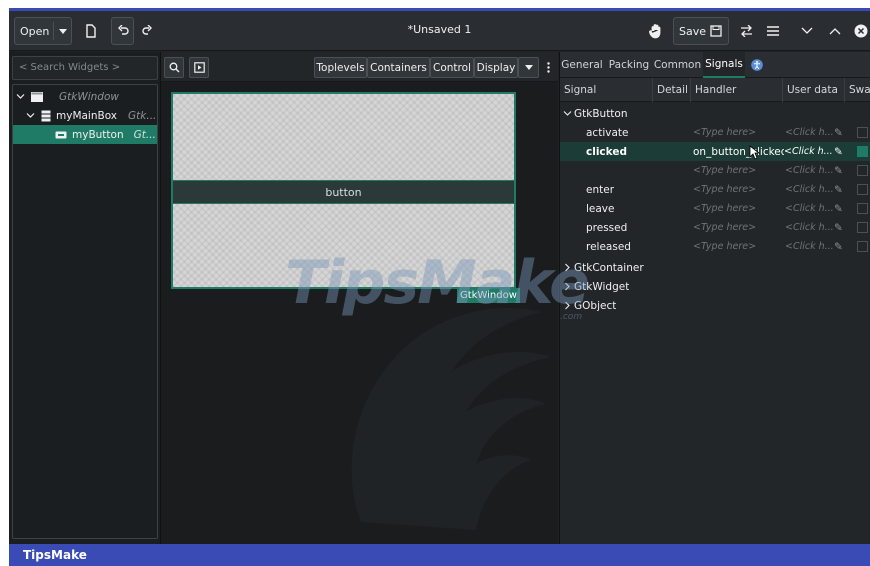 This screenshot has height=566, width=870. I want to click on preview-icon, so click(199, 67).